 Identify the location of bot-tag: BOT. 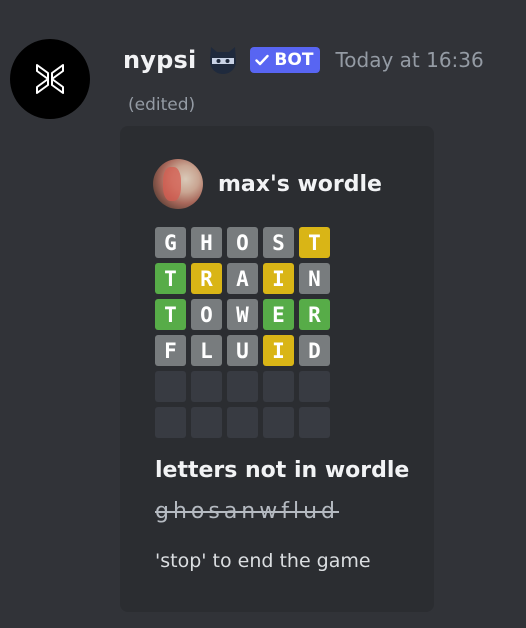
(285, 60).